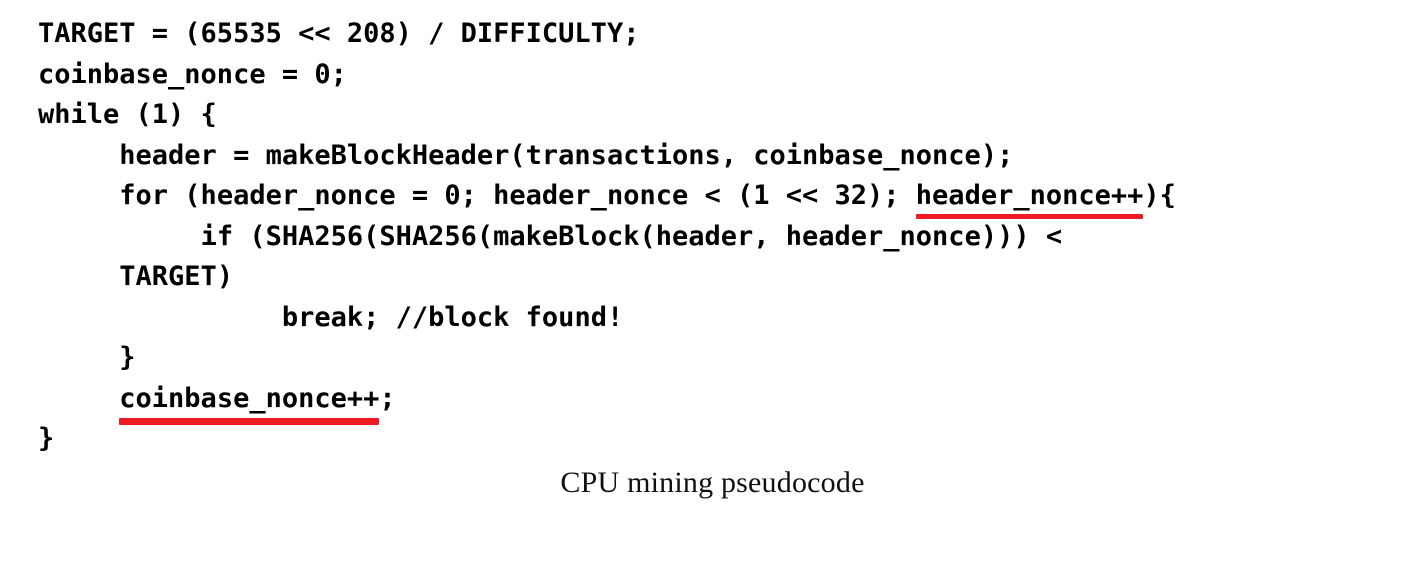  Describe the element at coordinates (452, 317) in the screenshot. I see `code-line-text: break; //block found!` at that location.